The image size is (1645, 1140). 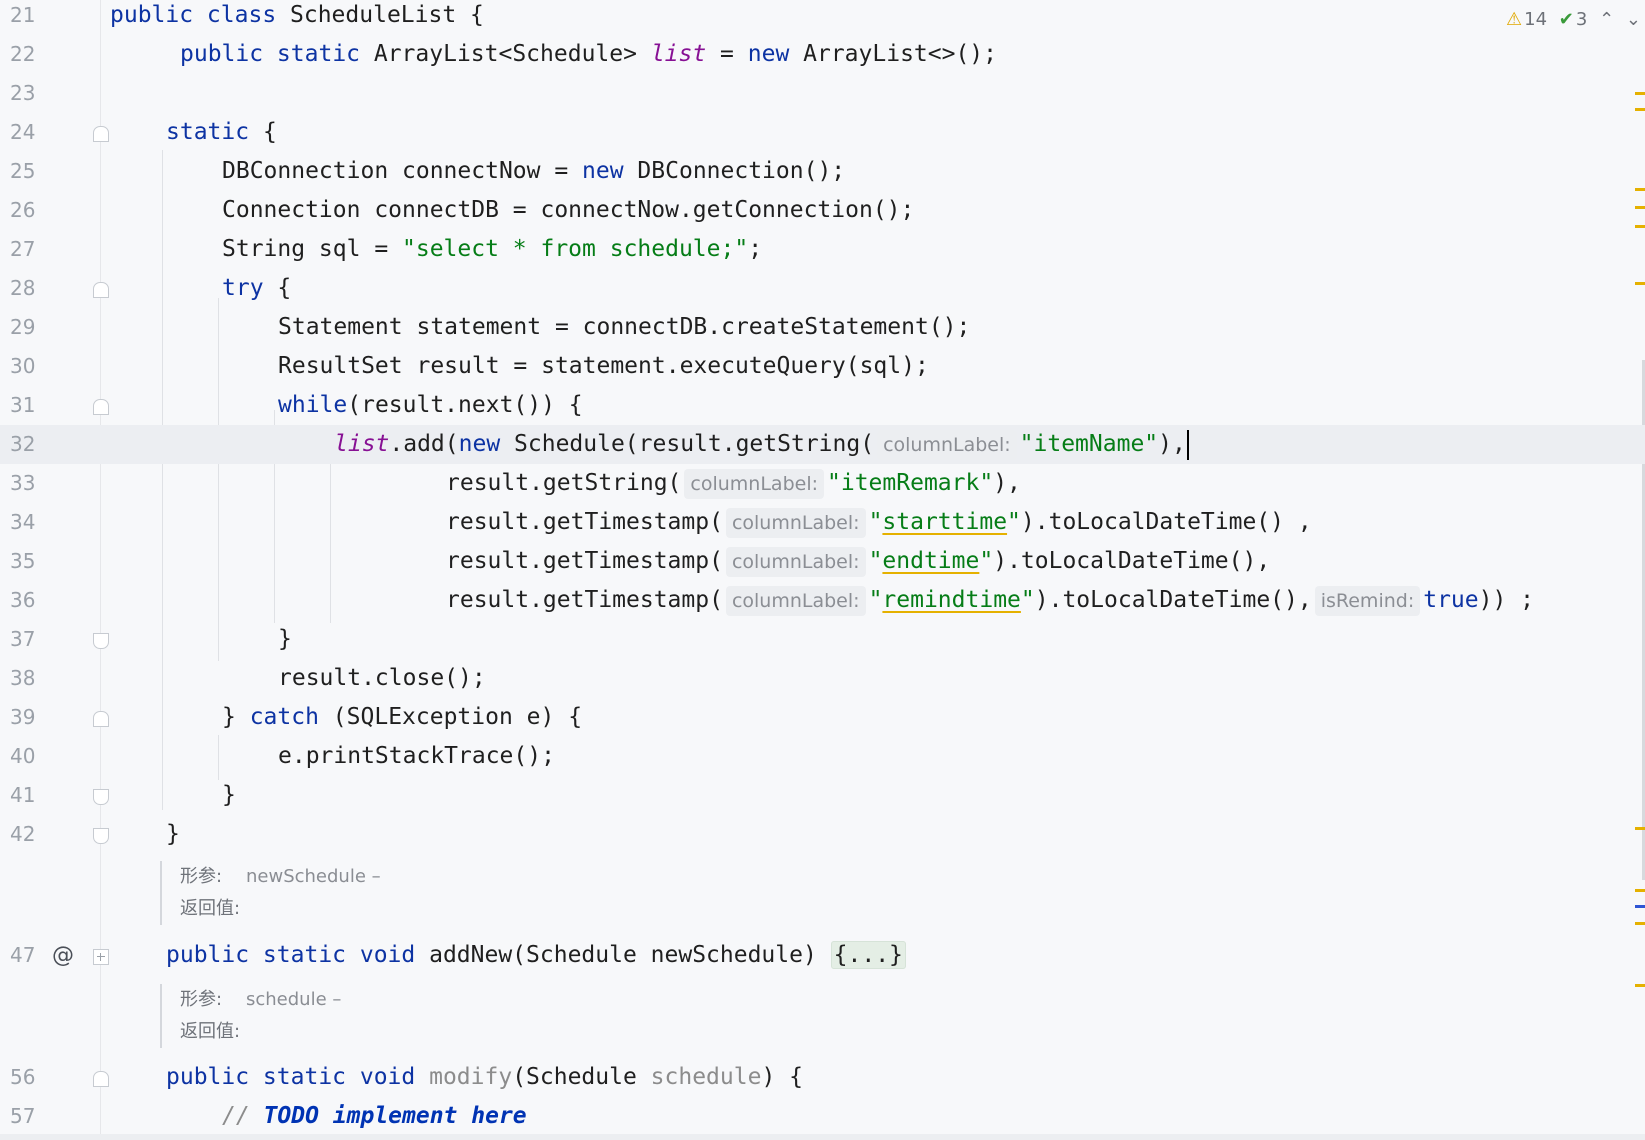 What do you see at coordinates (822, 717) in the screenshot?
I see `code-line: 39 } catch (SQLException e) {` at bounding box center [822, 717].